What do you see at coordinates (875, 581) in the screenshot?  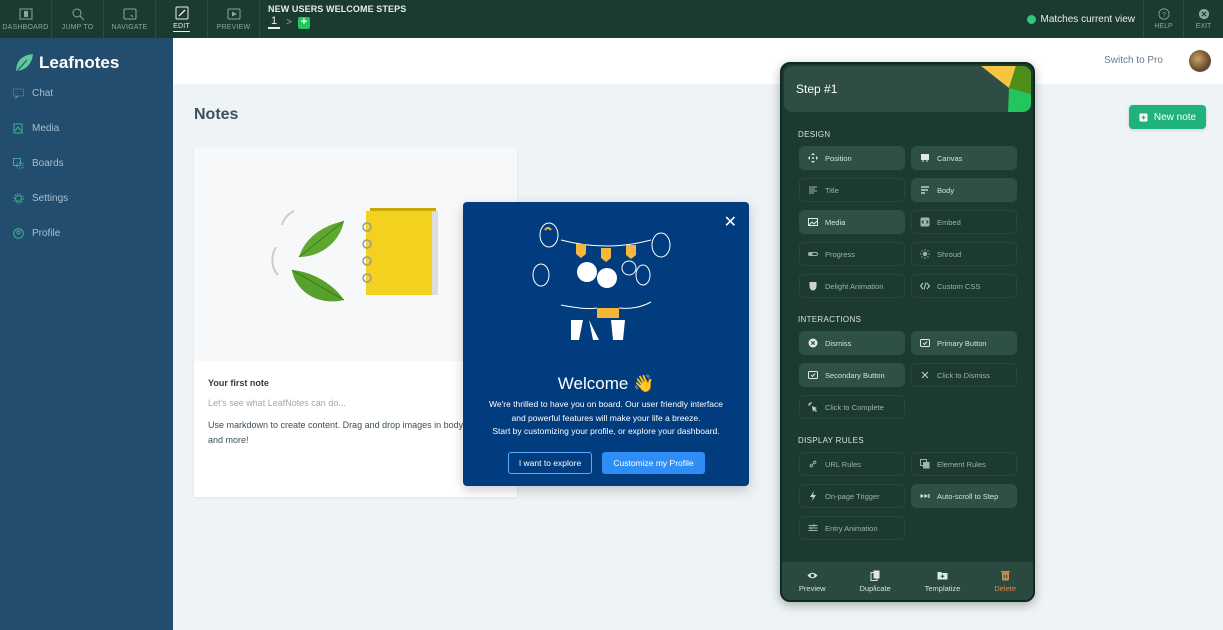 I see `duplicate-step-button: Duplicate` at bounding box center [875, 581].